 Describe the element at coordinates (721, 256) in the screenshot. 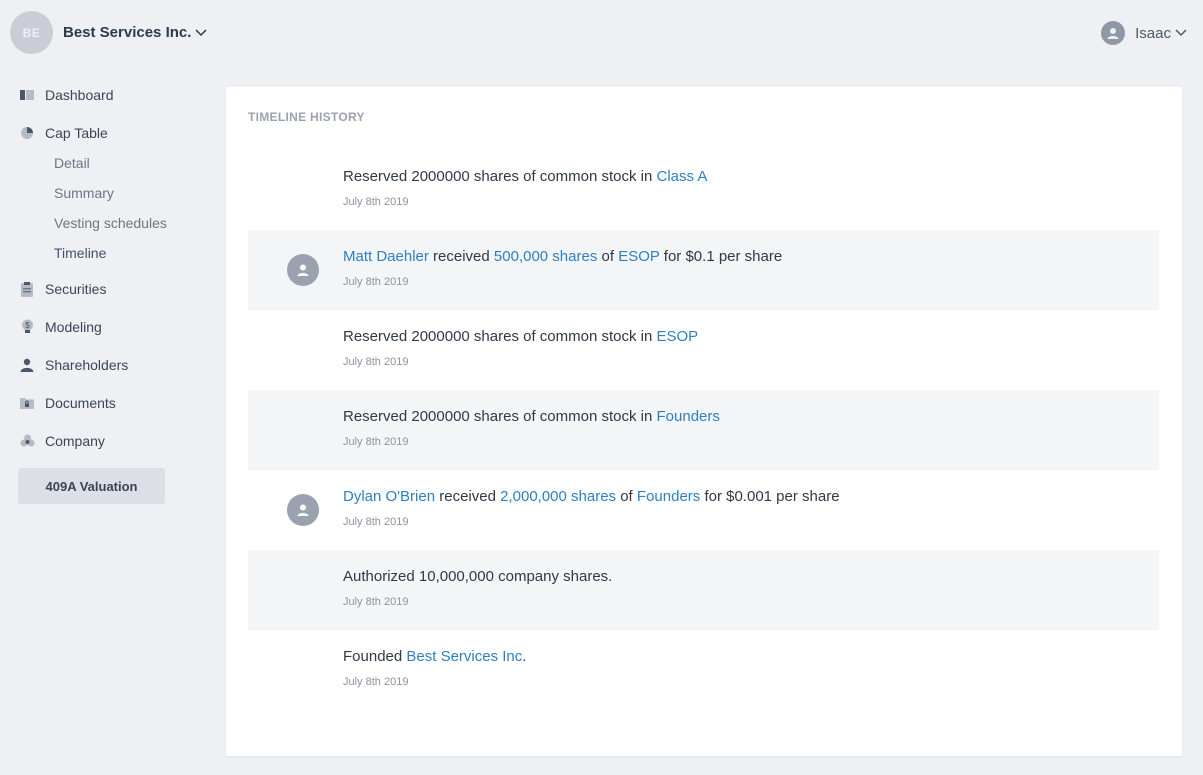

I see `event-text-segment: for $0.1 per share` at that location.